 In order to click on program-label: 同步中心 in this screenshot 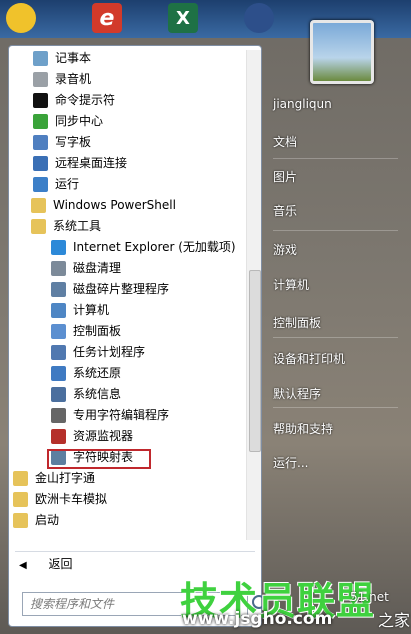, I will do `click(79, 121)`.